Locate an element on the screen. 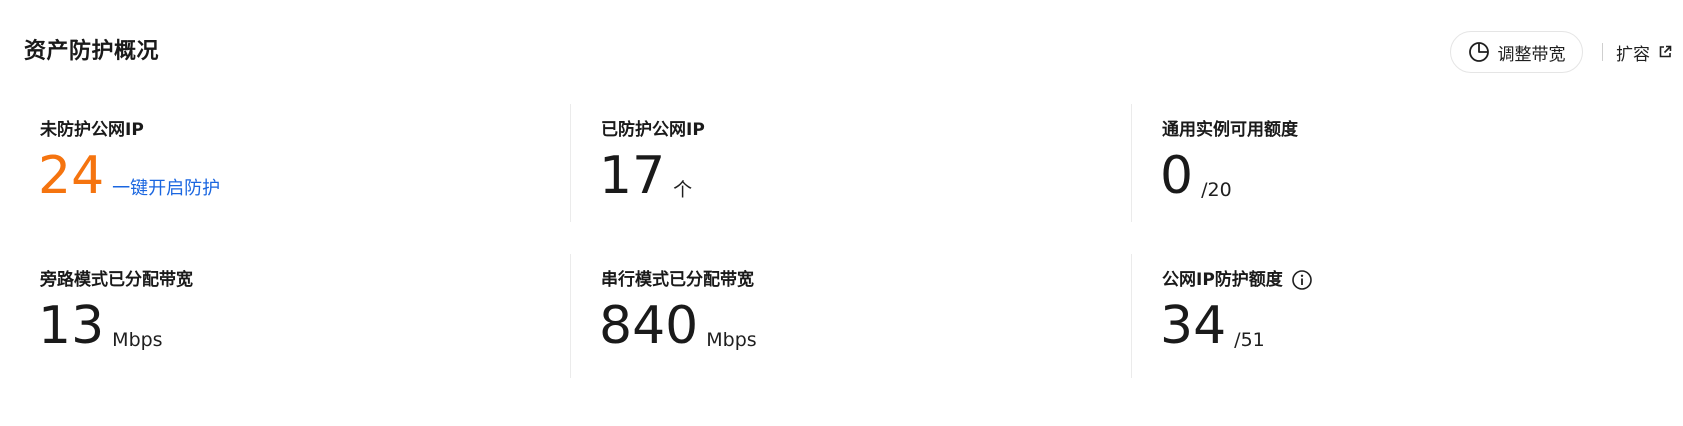 Image resolution: width=1683 pixels, height=426 pixels. stat-card-serial-bandwidth: 串行模式已分配带宽 840 Mbps is located at coordinates (831, 316).